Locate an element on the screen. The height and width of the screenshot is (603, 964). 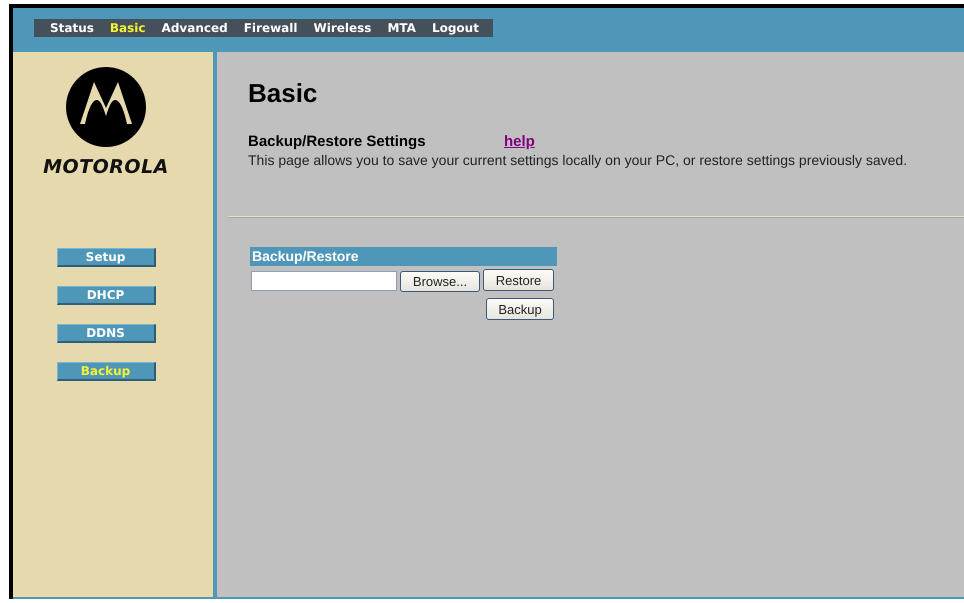
restore-button: Restore is located at coordinates (518, 280).